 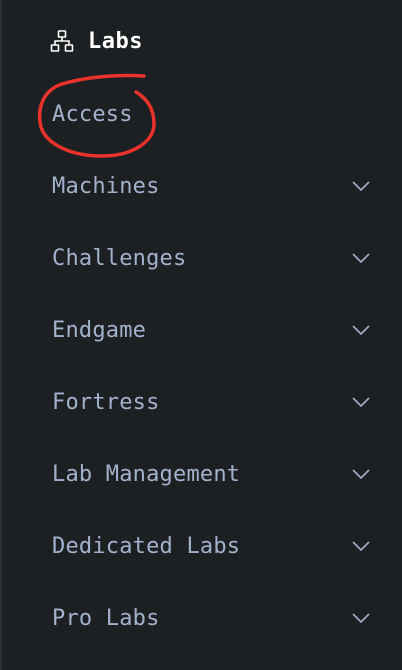 What do you see at coordinates (202, 258) in the screenshot?
I see `menu-item-challenges: Challenges` at bounding box center [202, 258].